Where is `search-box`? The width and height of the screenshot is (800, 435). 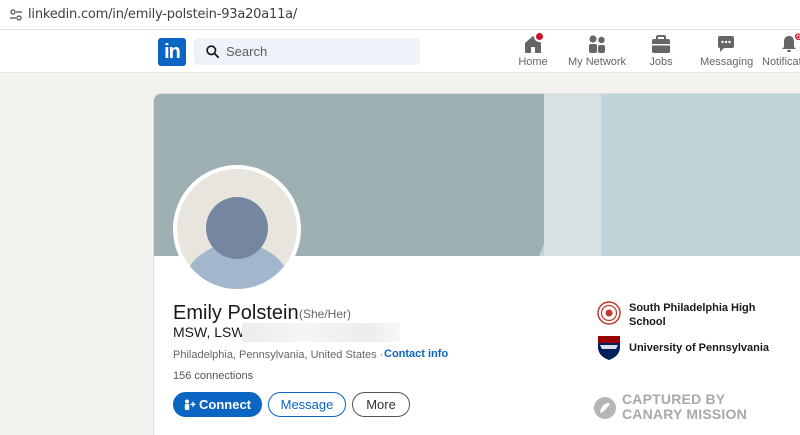
search-box is located at coordinates (307, 51).